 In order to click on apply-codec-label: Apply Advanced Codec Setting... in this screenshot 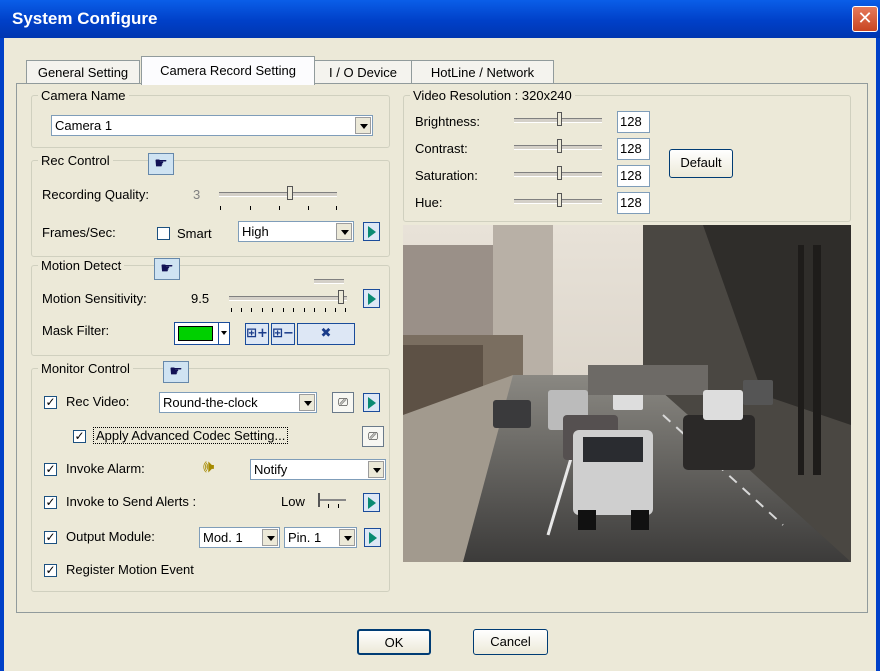, I will do `click(191, 435)`.